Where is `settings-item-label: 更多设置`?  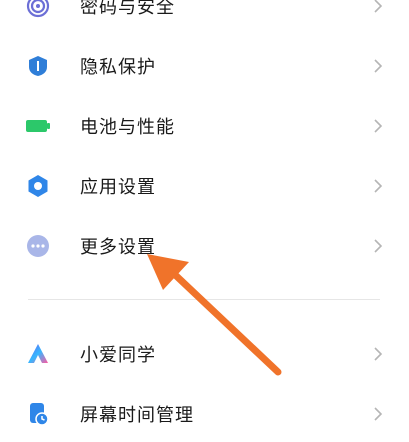 settings-item-label: 更多设置 is located at coordinates (118, 247).